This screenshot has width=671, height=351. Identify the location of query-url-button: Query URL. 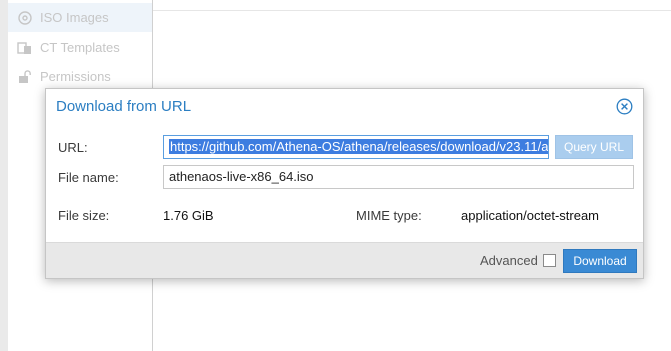
(594, 147).